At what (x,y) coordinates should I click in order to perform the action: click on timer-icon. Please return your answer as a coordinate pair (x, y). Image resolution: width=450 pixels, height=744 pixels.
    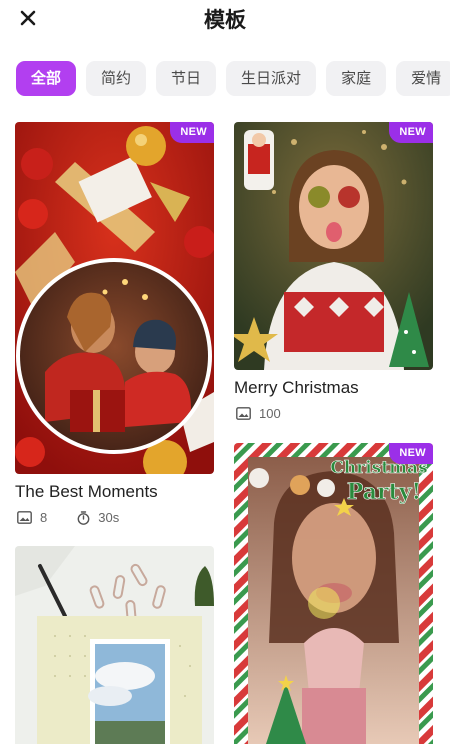
    Looking at the image, I should click on (83, 517).